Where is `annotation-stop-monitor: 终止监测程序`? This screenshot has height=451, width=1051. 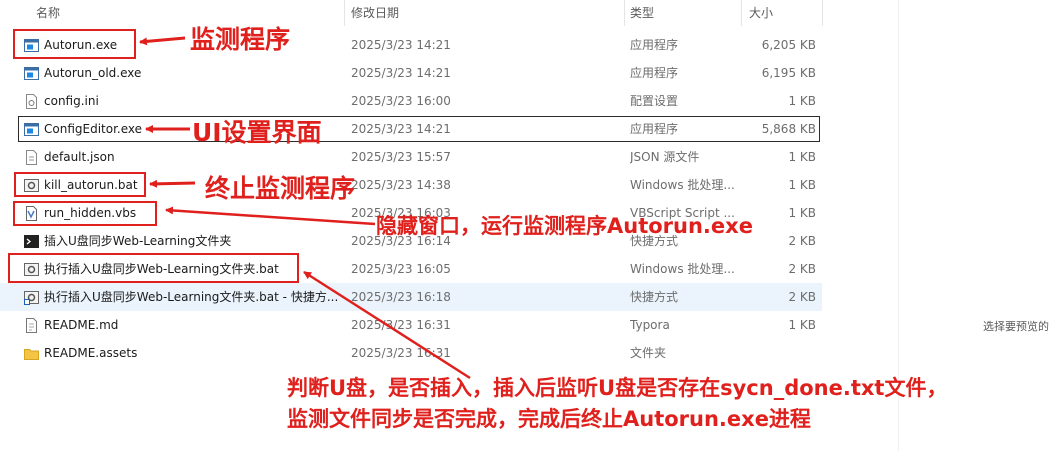 annotation-stop-monitor: 终止监测程序 is located at coordinates (280, 188).